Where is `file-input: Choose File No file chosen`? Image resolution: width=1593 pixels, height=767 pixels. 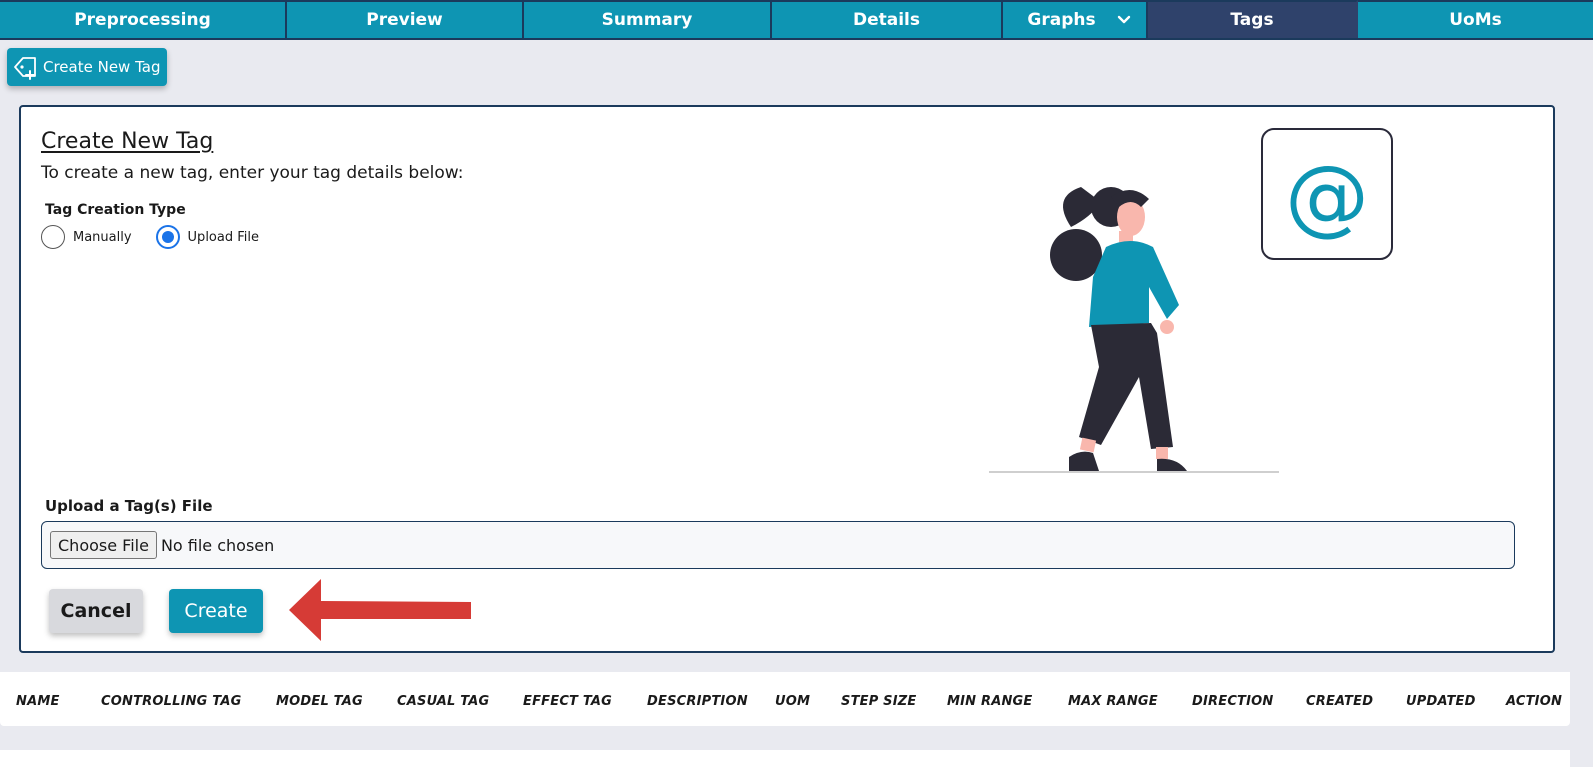
file-input: Choose File No file chosen is located at coordinates (778, 545).